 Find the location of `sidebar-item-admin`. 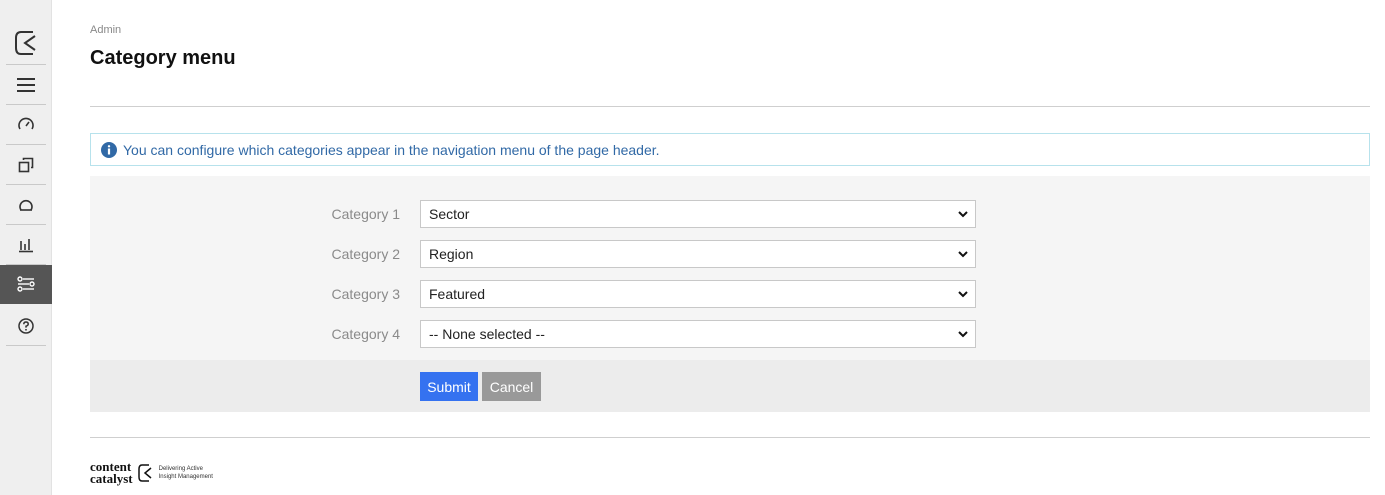

sidebar-item-admin is located at coordinates (26, 284).